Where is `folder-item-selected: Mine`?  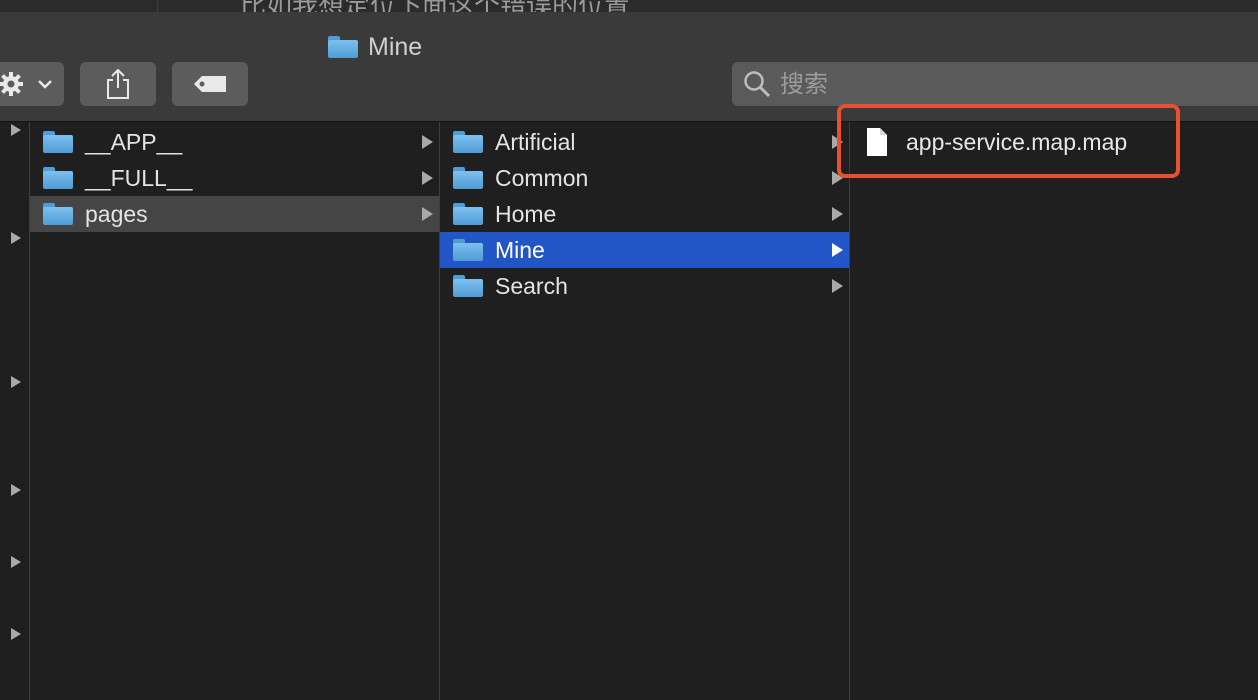 folder-item-selected: Mine is located at coordinates (644, 250).